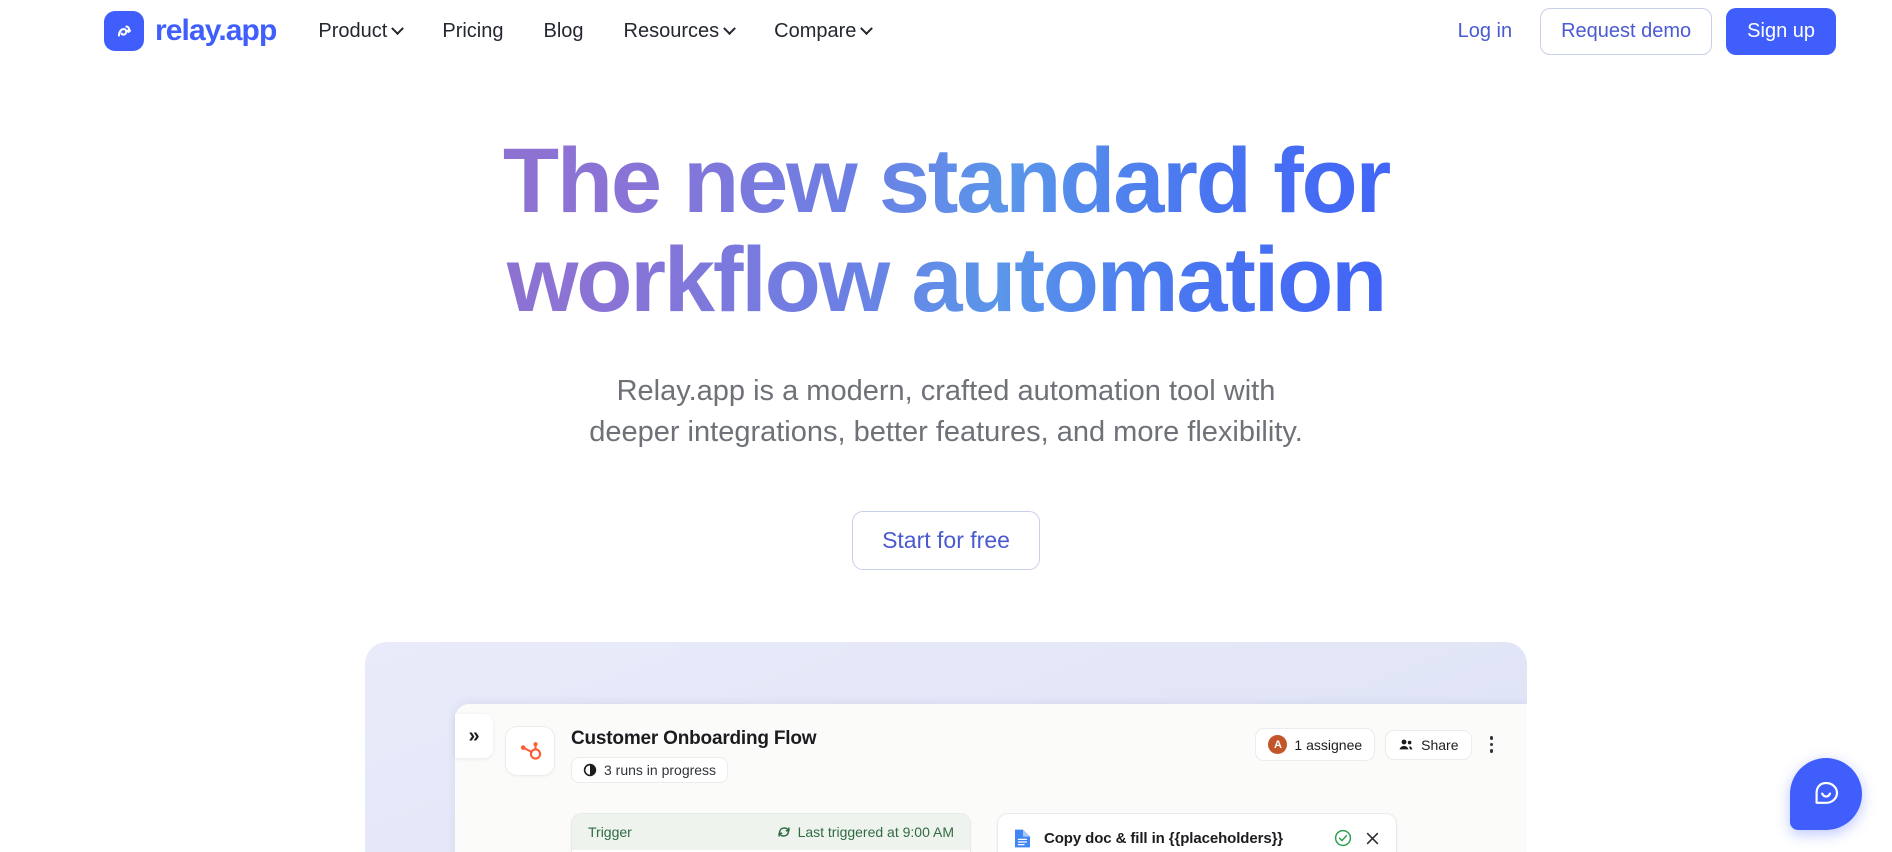  I want to click on sign-up-button: Sign up, so click(1781, 31).